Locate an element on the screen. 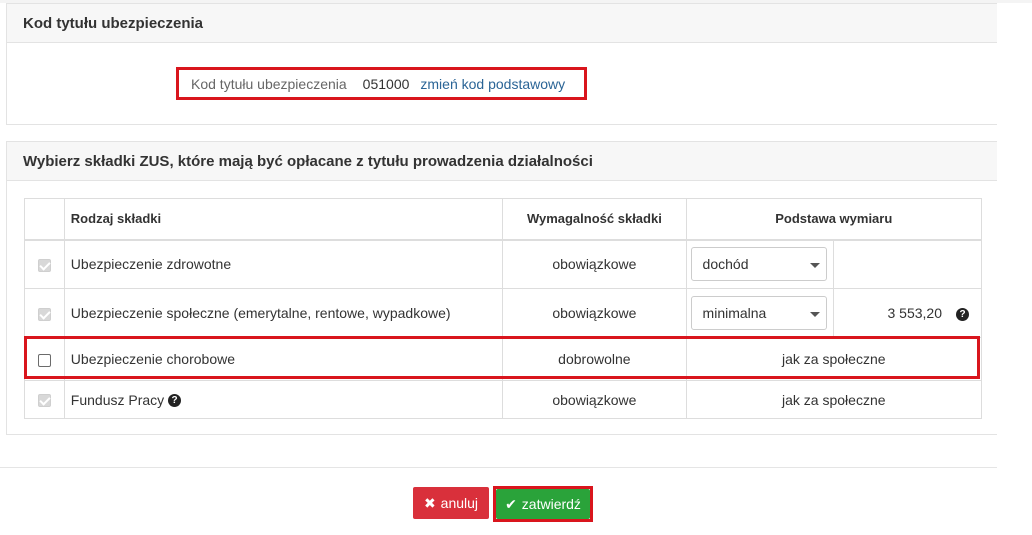 Image resolution: width=1032 pixels, height=535 pixels. confirm-button-label: zatwierdź is located at coordinates (551, 504).